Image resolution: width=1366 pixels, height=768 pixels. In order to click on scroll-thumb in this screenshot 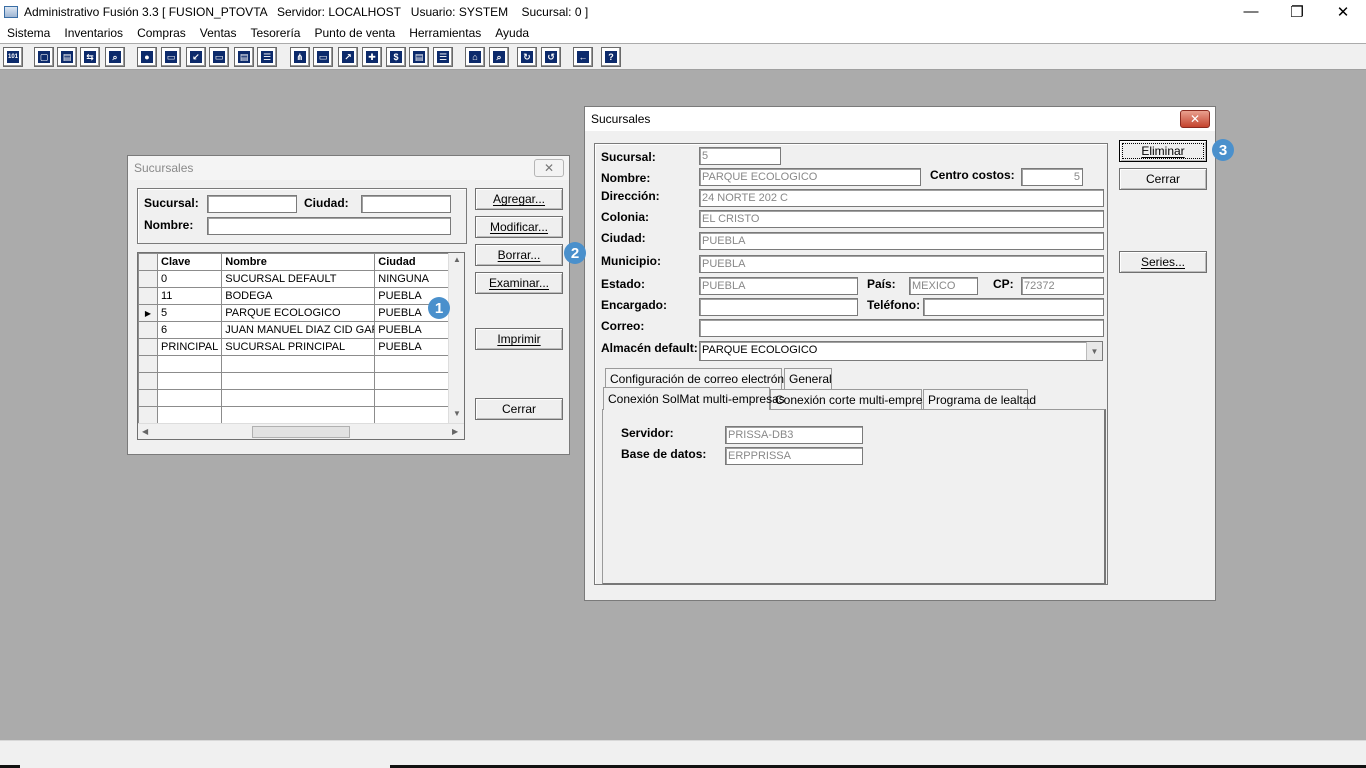, I will do `click(301, 432)`.